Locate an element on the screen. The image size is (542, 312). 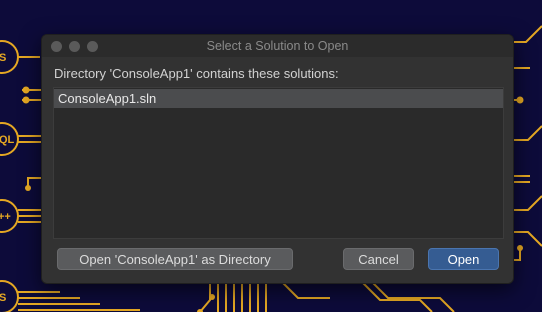
open-as-directory-button: Open 'ConsoleApp1' as Directory is located at coordinates (175, 259).